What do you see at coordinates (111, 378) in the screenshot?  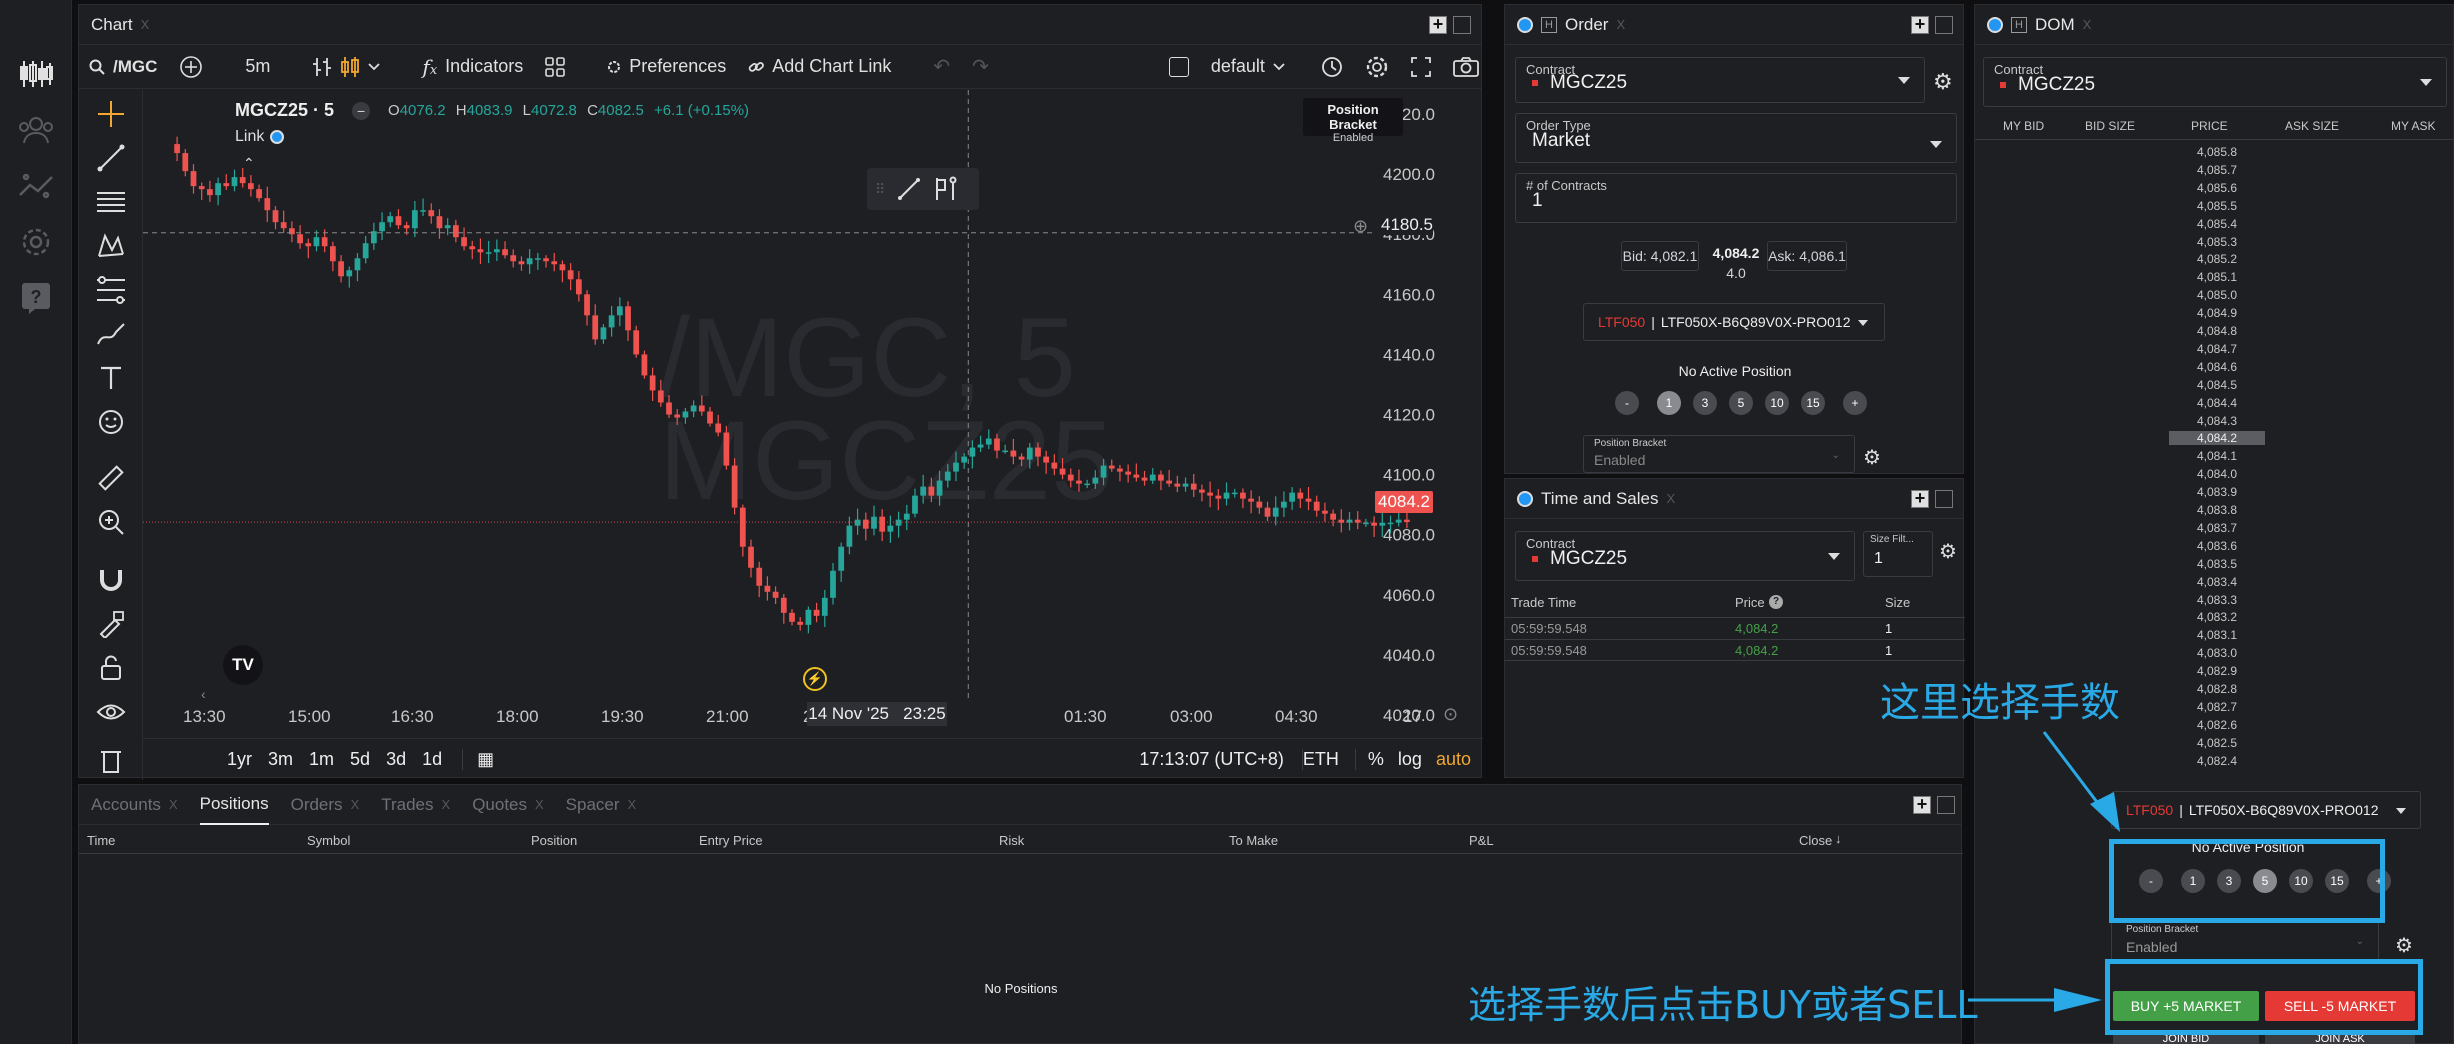 I see `text-icon` at bounding box center [111, 378].